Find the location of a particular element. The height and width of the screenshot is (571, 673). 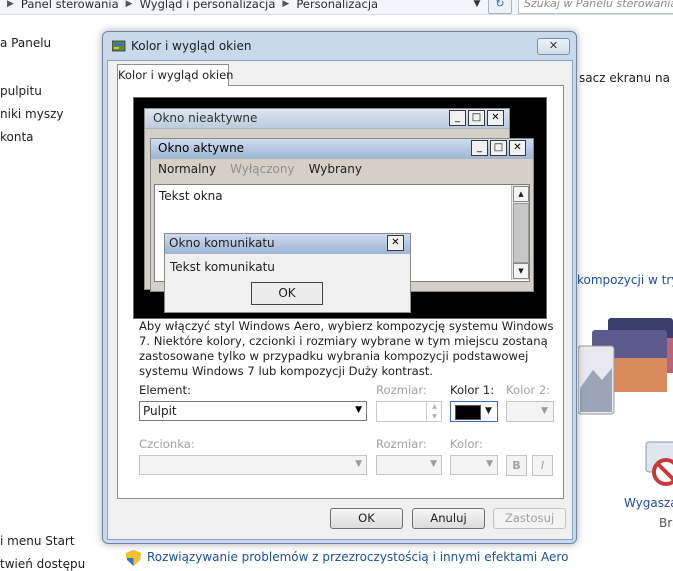

element-value: Pulpit is located at coordinates (160, 411).